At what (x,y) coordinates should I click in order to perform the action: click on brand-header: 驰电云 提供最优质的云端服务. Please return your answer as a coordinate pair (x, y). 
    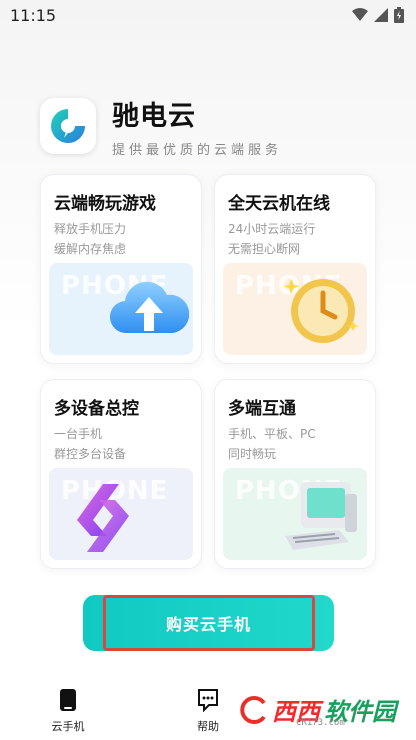
    Looking at the image, I should click on (161, 126).